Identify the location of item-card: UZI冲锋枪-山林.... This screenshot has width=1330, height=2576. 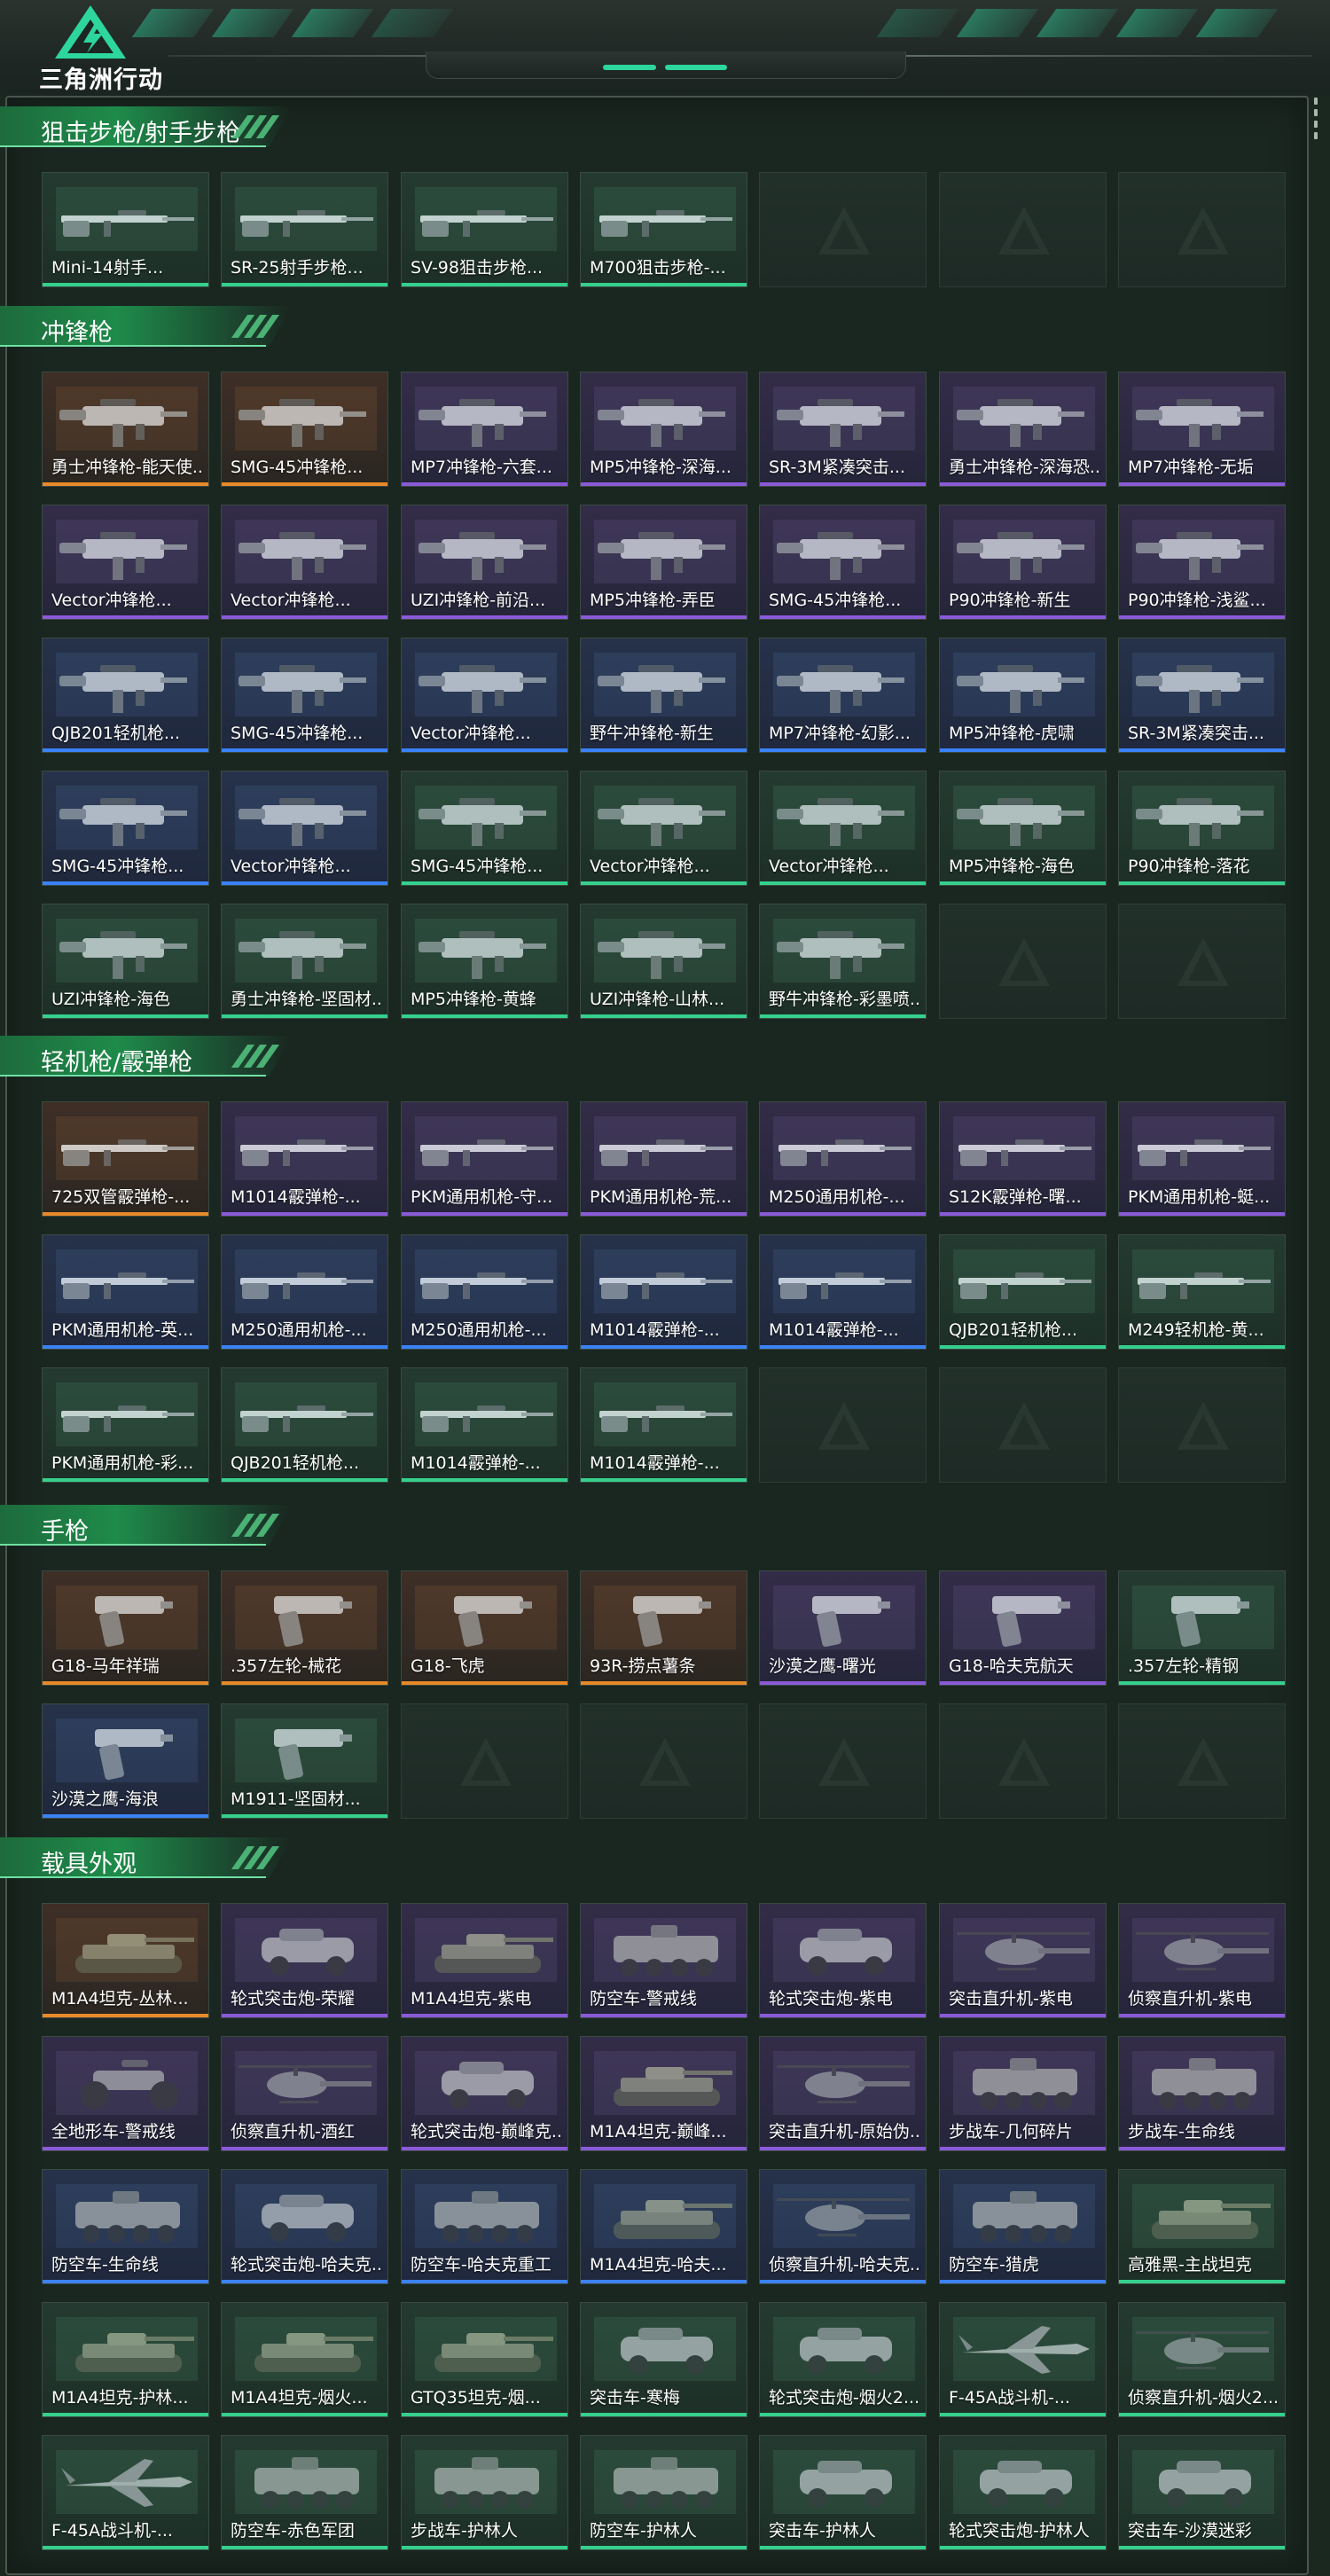
(664, 961).